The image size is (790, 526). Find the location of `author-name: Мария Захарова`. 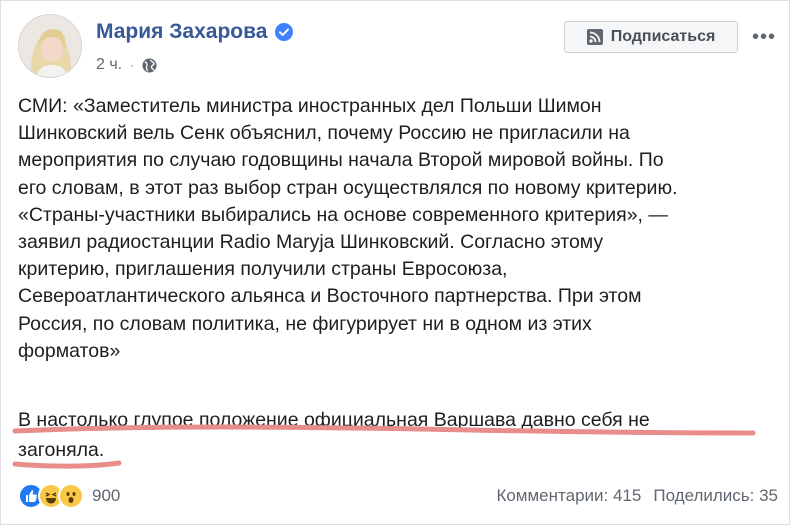

author-name: Мария Захарова is located at coordinates (195, 32).